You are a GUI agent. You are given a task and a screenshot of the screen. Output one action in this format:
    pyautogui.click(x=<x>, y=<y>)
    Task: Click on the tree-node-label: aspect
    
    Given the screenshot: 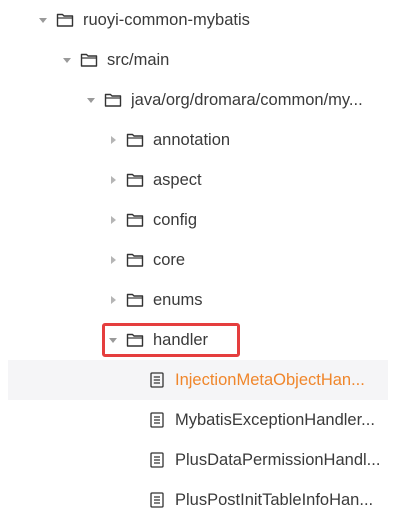 What is the action you would take?
    pyautogui.click(x=177, y=179)
    